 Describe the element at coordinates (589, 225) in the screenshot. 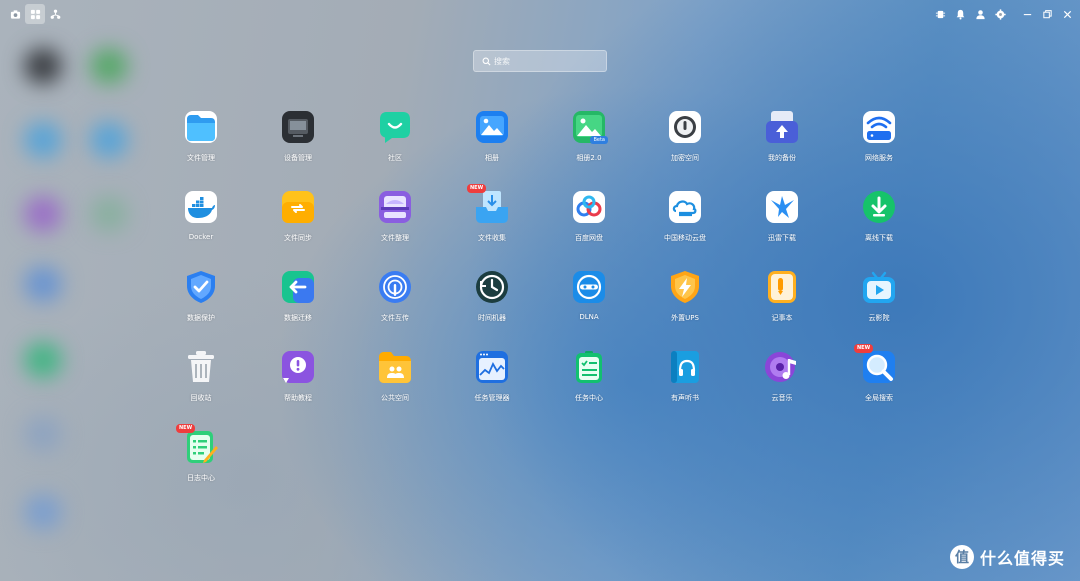

I see `app-baidu-netdisk: 百度网盘` at that location.